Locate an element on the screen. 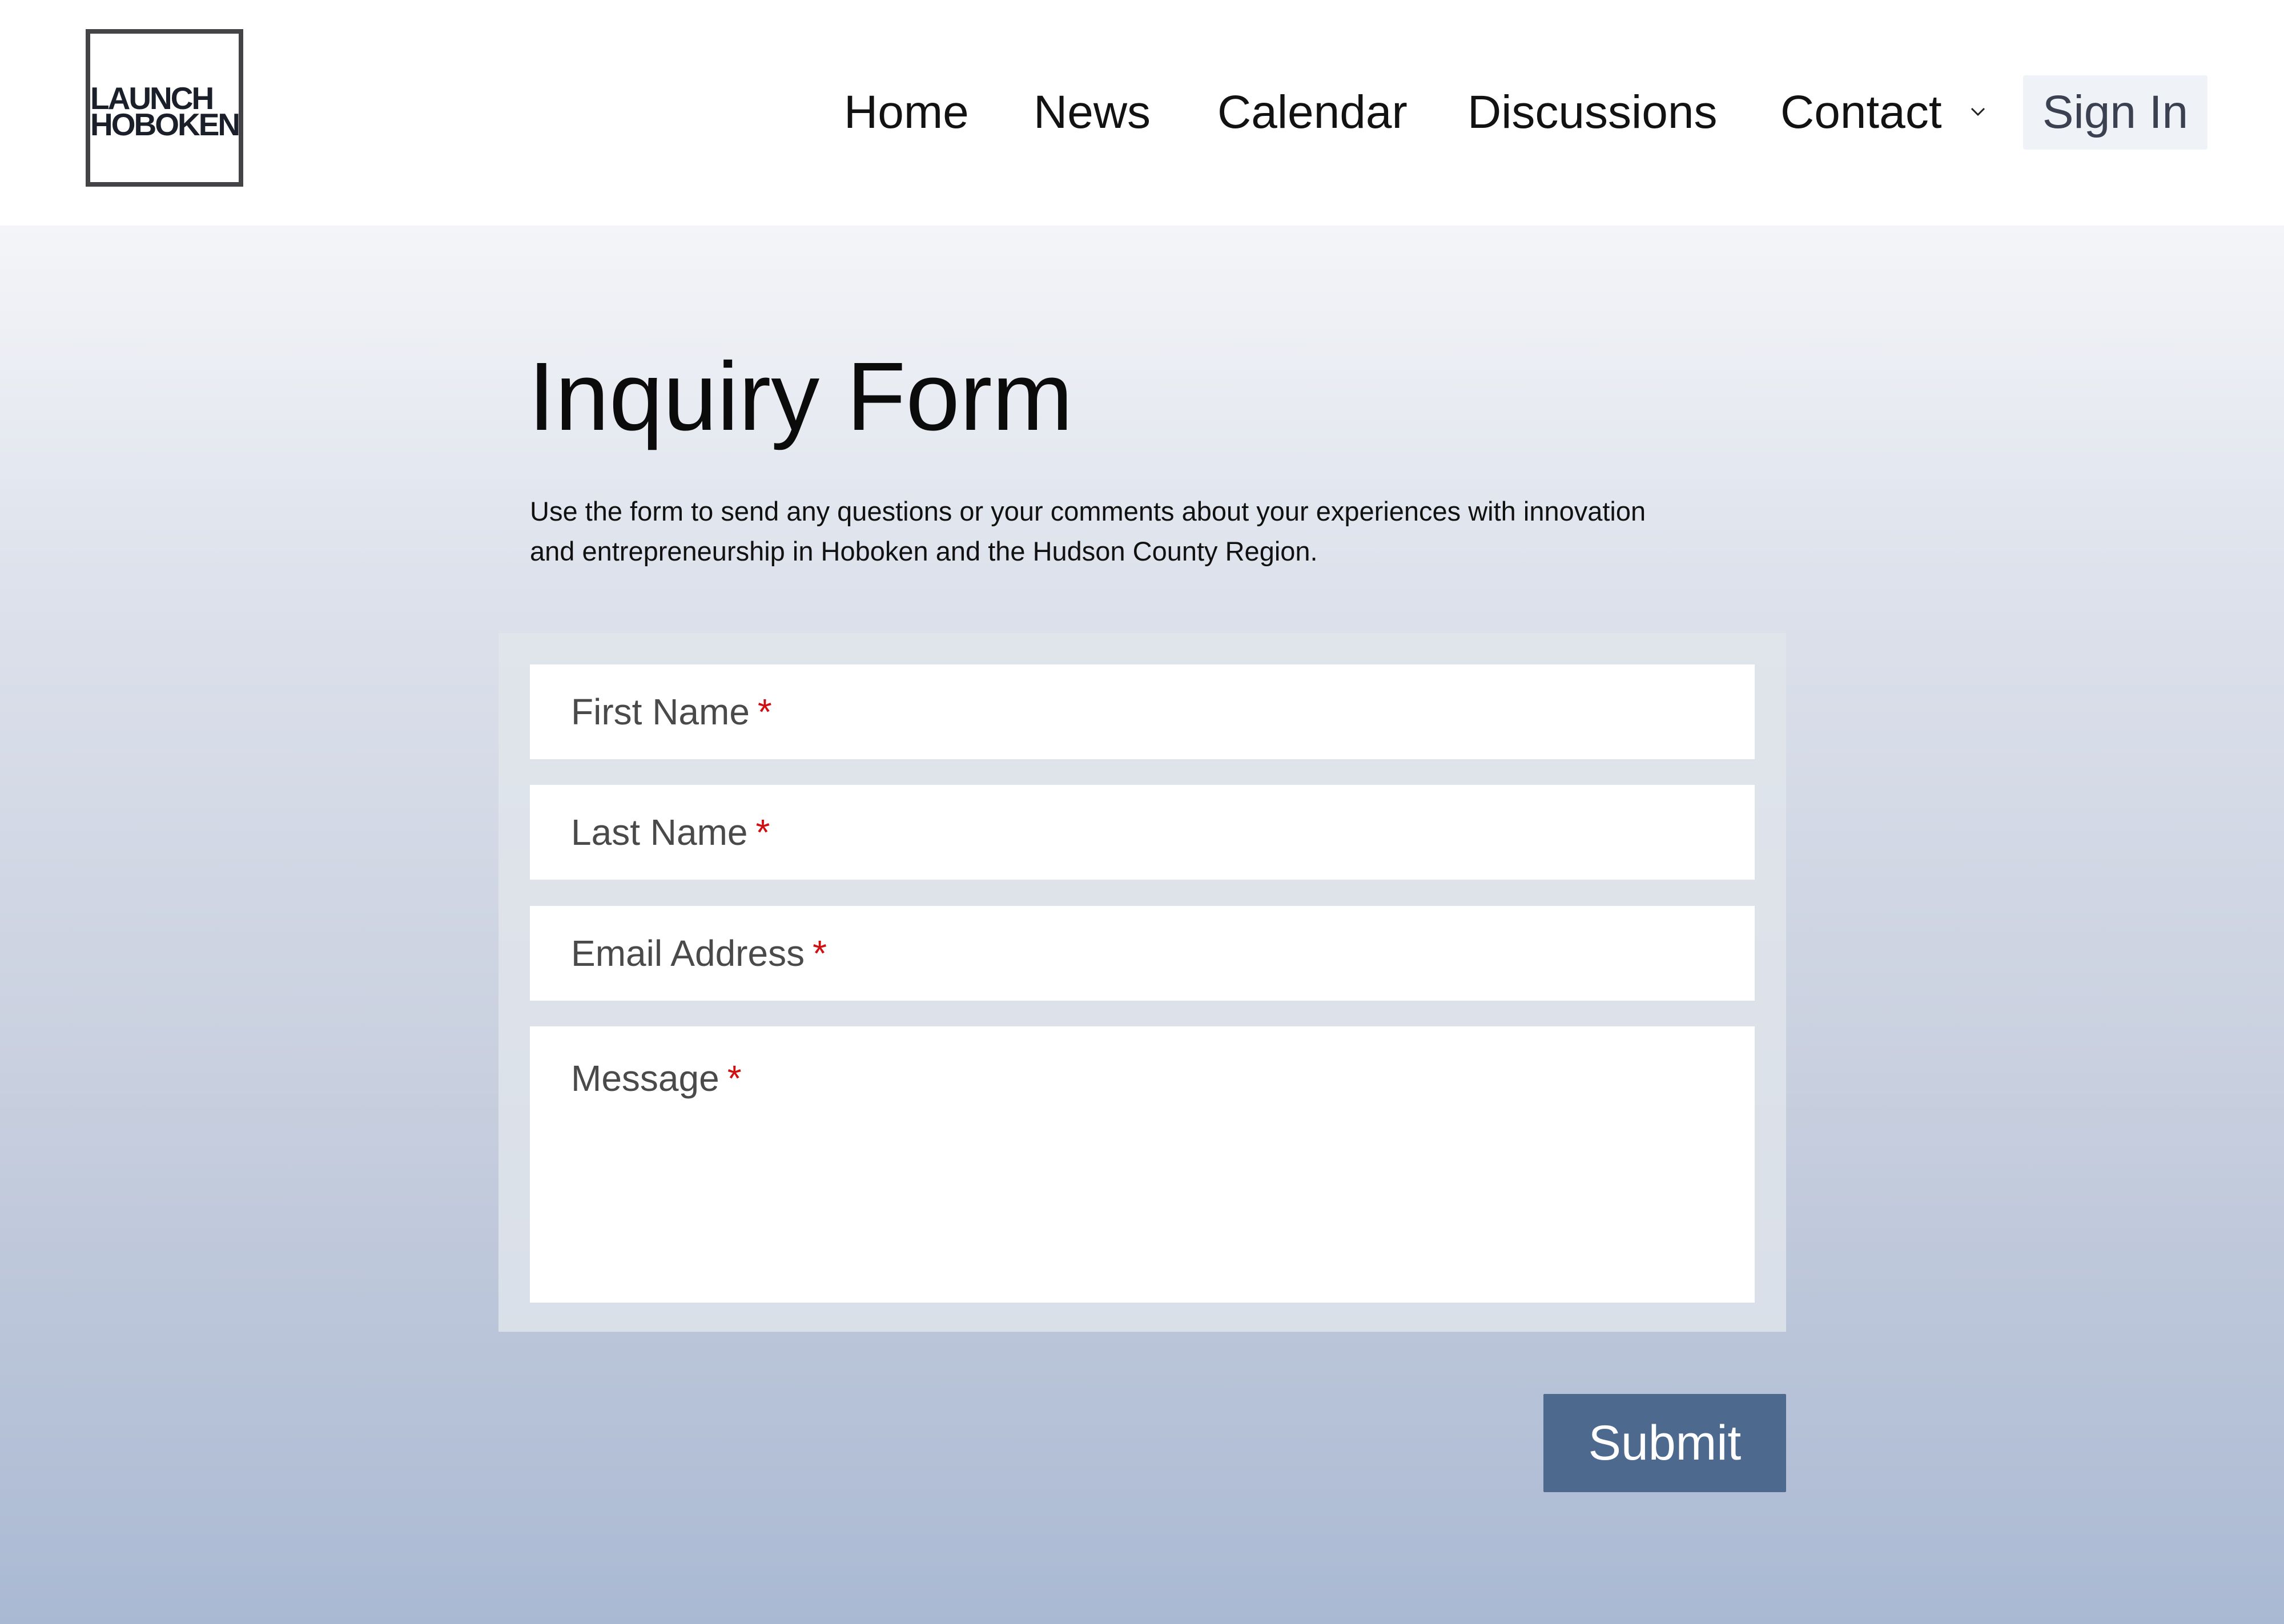 The height and width of the screenshot is (1624, 2284). first-name-label: First Name * is located at coordinates (671, 712).